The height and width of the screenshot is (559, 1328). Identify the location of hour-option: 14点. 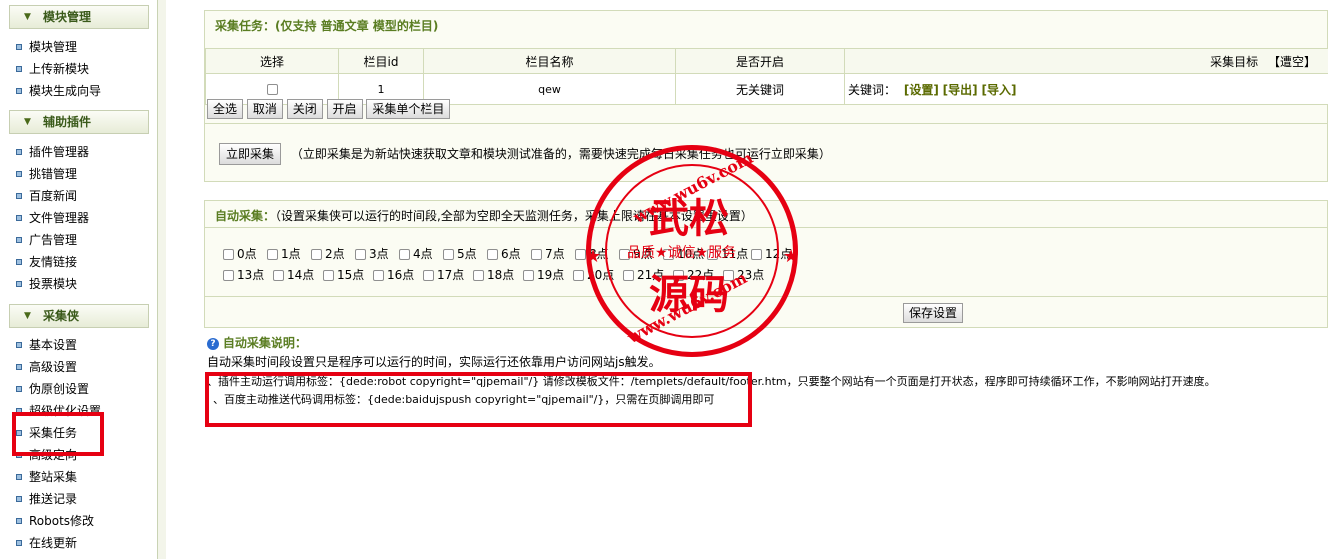
(293, 274).